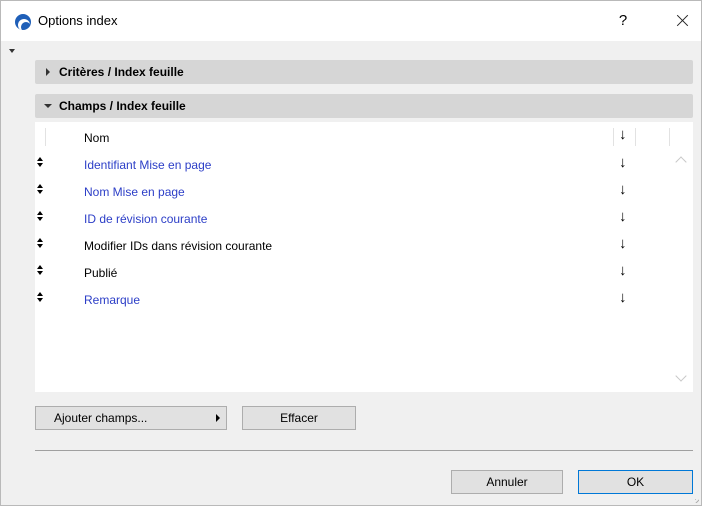 Image resolution: width=702 pixels, height=506 pixels. What do you see at coordinates (353, 217) in the screenshot?
I see `list-item: ID de révision courante ↓` at bounding box center [353, 217].